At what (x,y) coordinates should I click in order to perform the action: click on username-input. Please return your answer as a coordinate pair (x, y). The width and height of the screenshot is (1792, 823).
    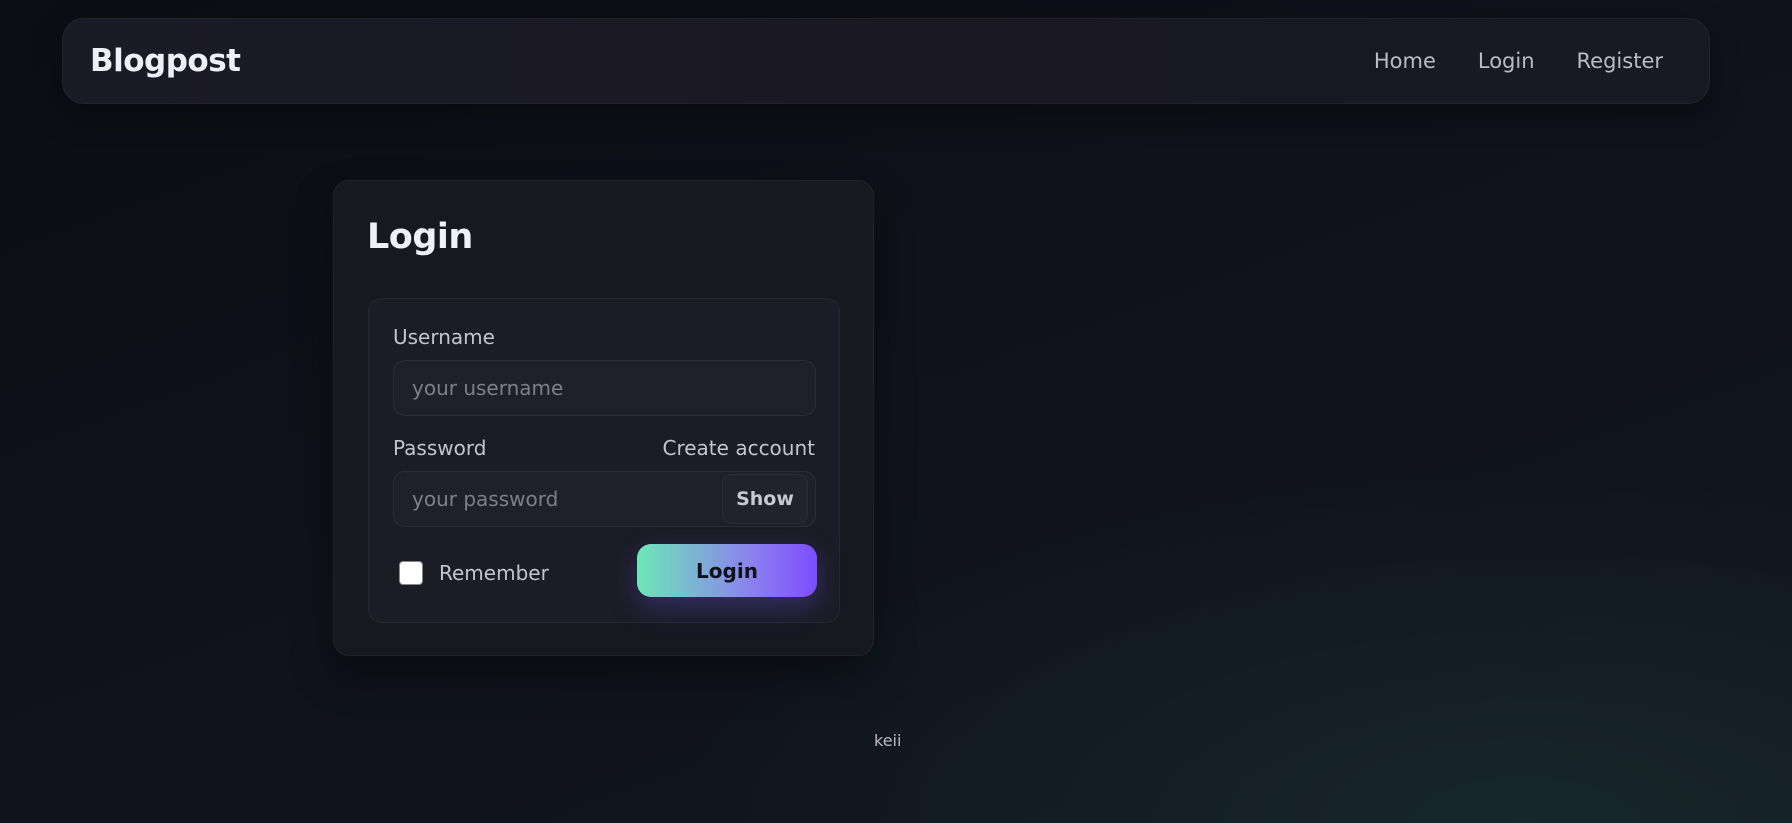
    Looking at the image, I should click on (604, 388).